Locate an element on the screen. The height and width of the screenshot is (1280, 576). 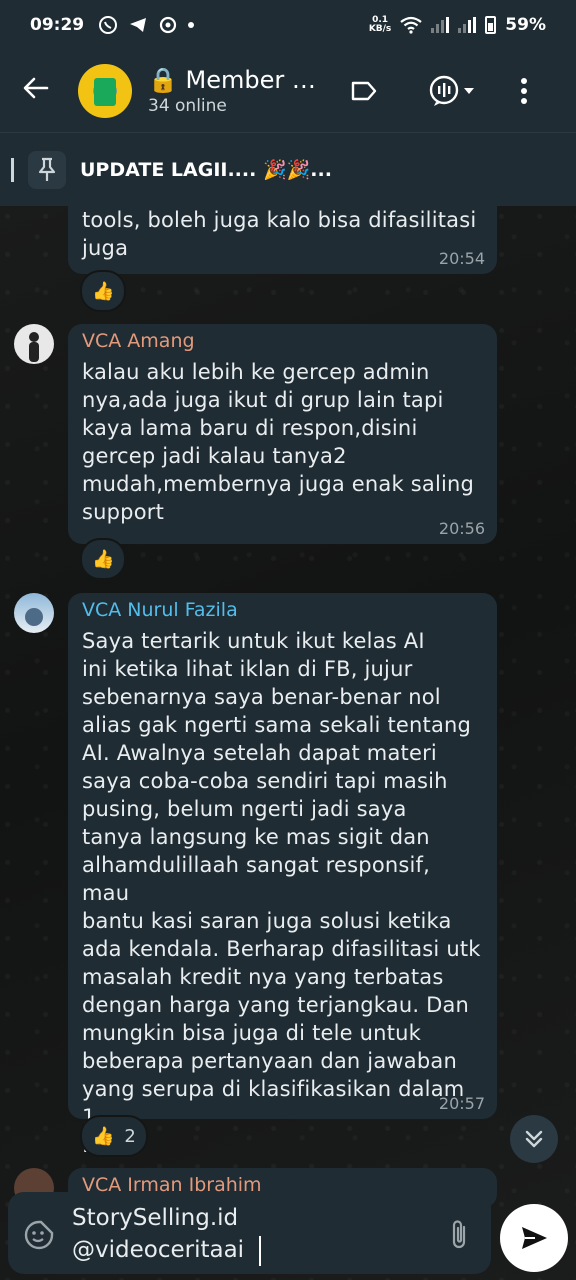
reaction-count: 2 is located at coordinates (130, 1136).